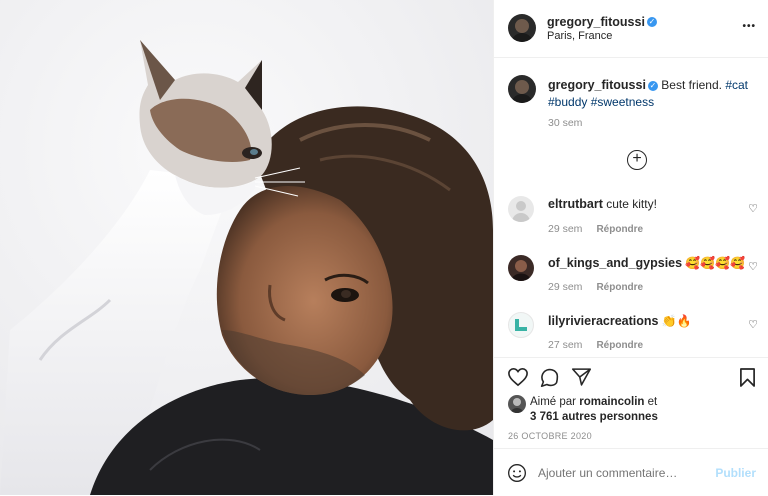  What do you see at coordinates (521, 211) in the screenshot?
I see `default-avatar-icon` at bounding box center [521, 211].